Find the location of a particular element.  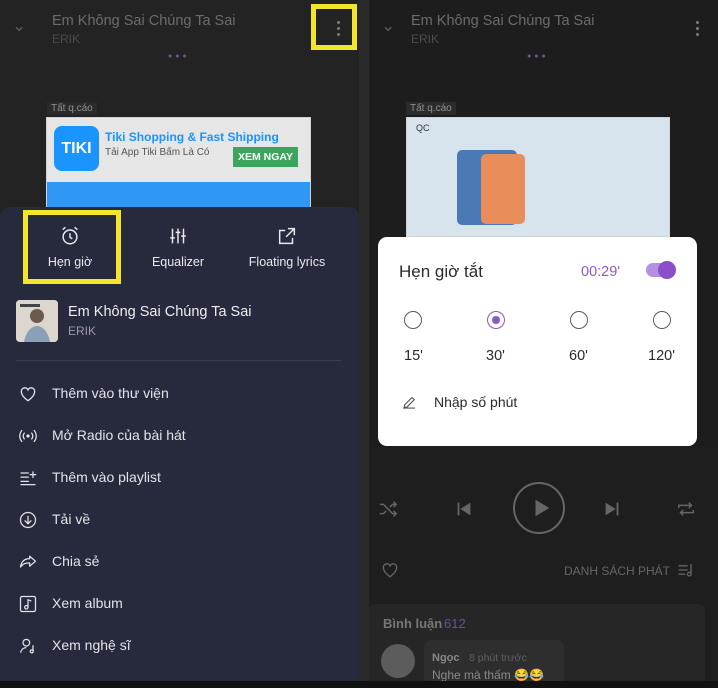

artist-icon is located at coordinates (26, 646).